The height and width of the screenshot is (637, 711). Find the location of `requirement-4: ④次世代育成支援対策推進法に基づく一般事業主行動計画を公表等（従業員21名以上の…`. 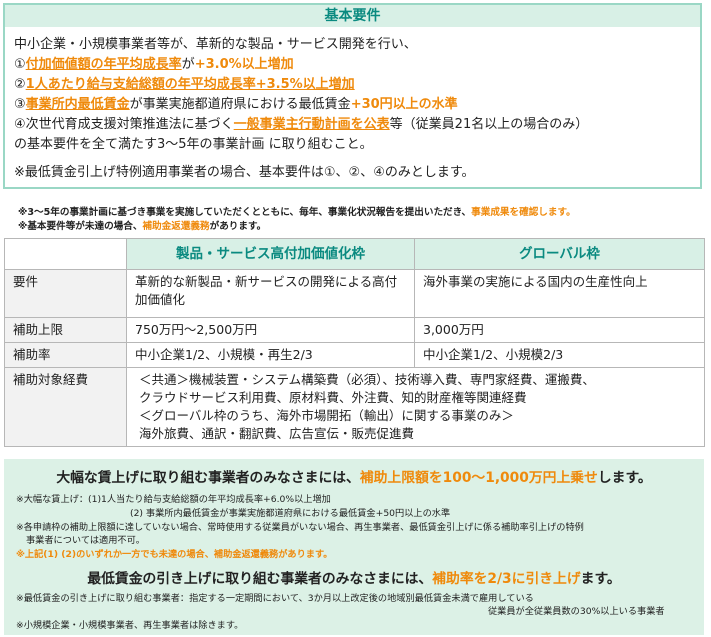

requirement-4: ④次世代育成支援対策推進法に基づく一般事業主行動計画を公表等（従業員21名以上の… is located at coordinates (301, 124).